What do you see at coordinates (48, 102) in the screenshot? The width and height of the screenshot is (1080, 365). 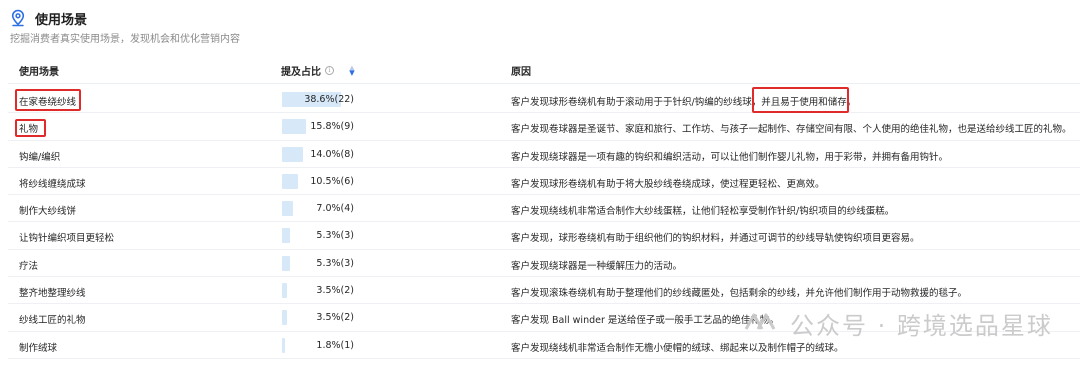 I see `scenario-name: 在家卷绕纱线` at bounding box center [48, 102].